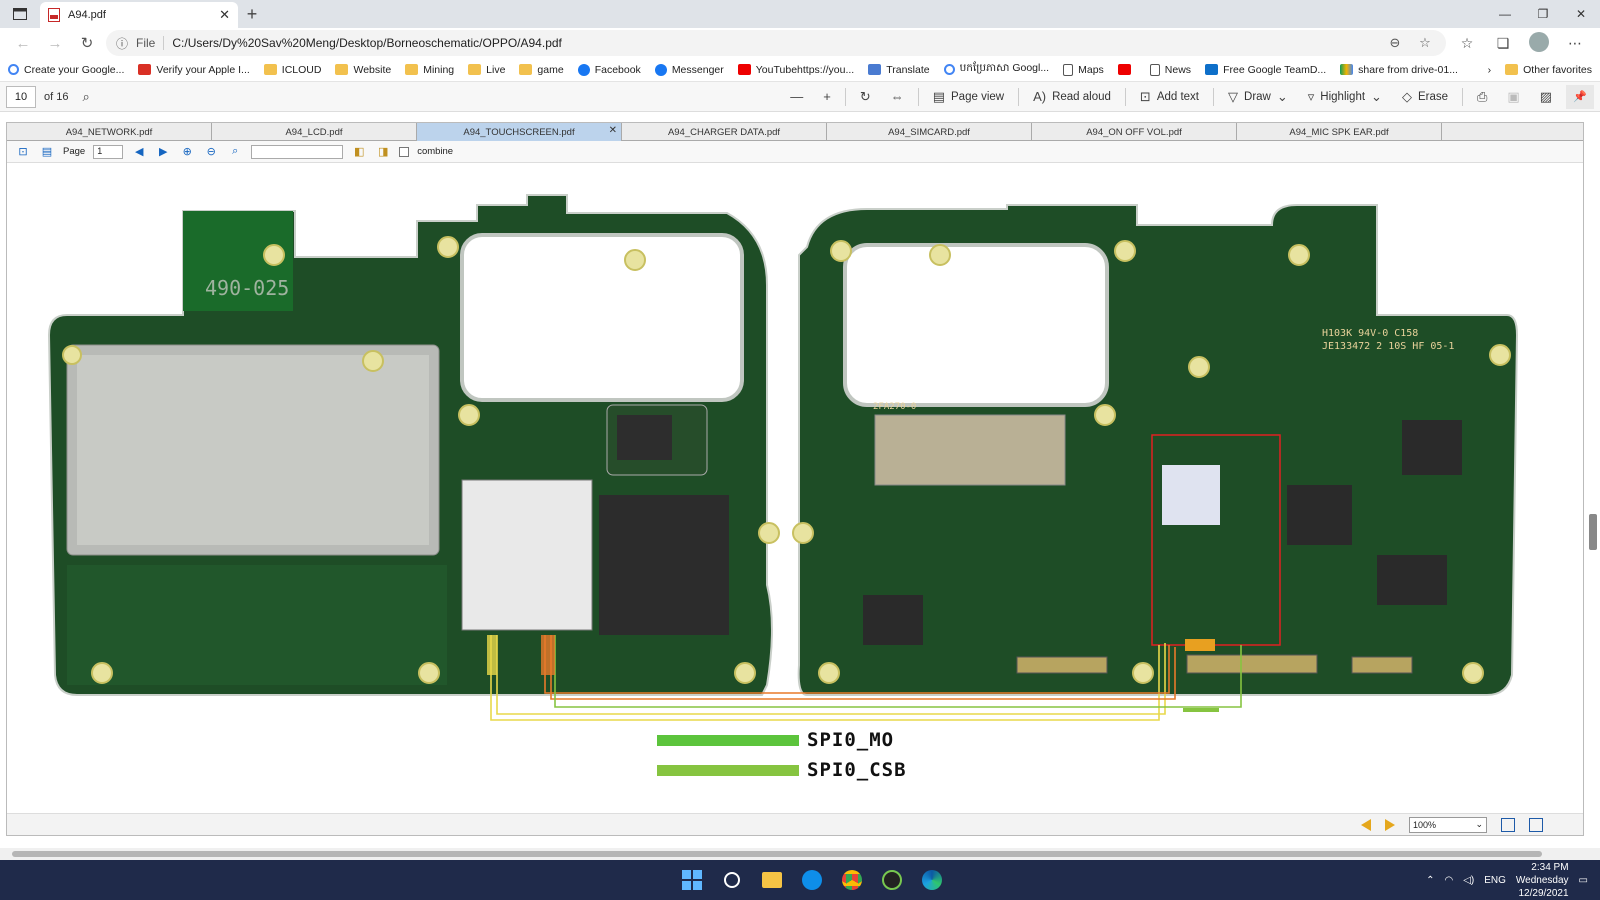 This screenshot has height=900, width=1600. What do you see at coordinates (897, 96) in the screenshot?
I see `fit-button: ⇔` at bounding box center [897, 96].